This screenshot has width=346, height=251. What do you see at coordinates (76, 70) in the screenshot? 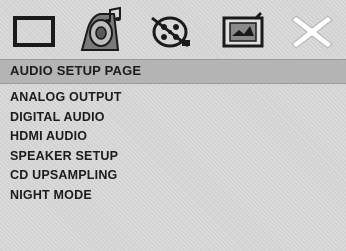
I see `page-title: AUDIO SETUP PAGE` at bounding box center [76, 70].